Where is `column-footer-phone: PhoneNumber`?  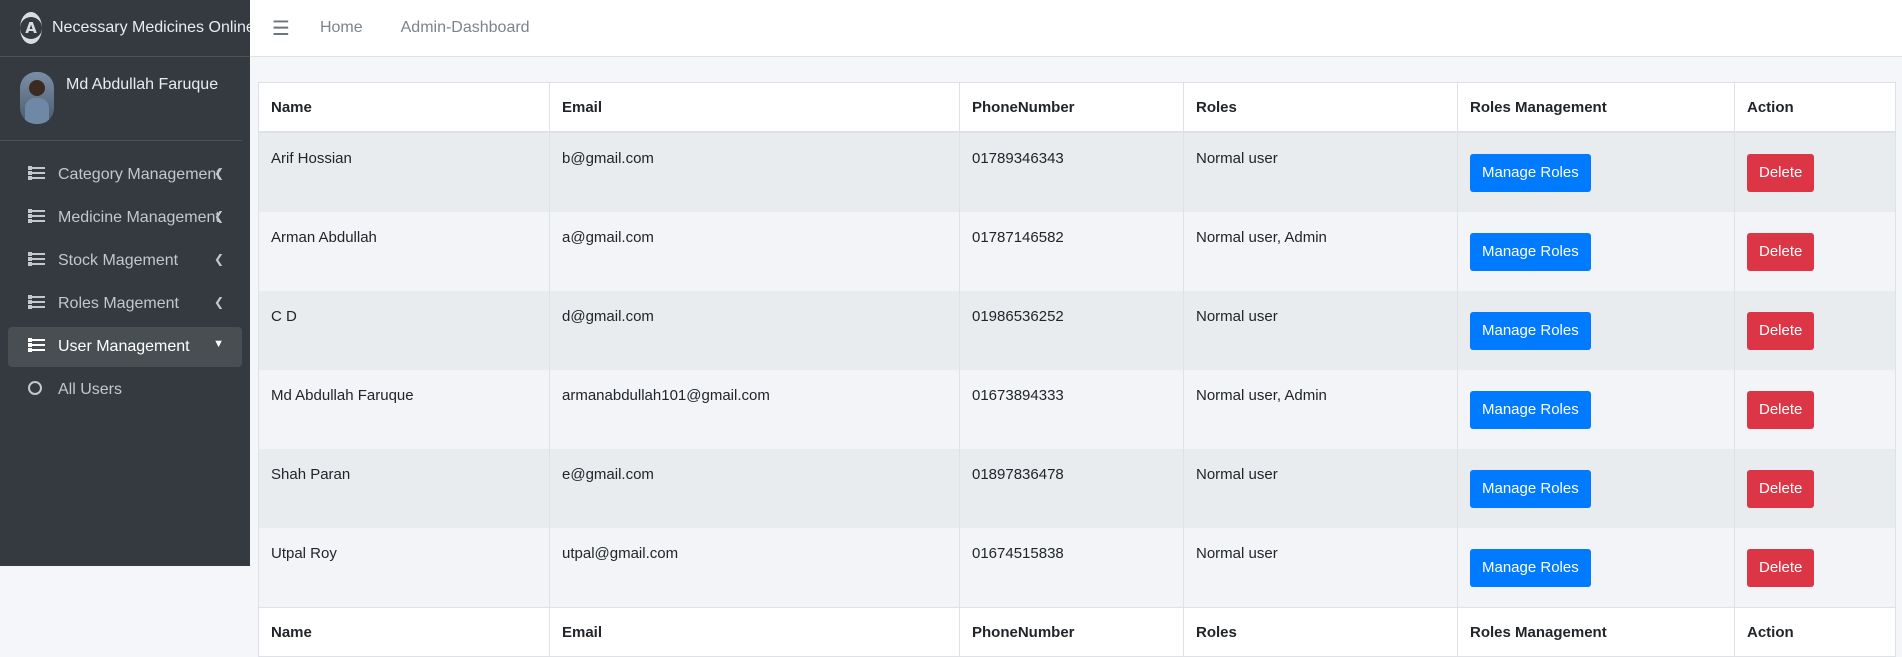
column-footer-phone: PhoneNumber is located at coordinates (1071, 631).